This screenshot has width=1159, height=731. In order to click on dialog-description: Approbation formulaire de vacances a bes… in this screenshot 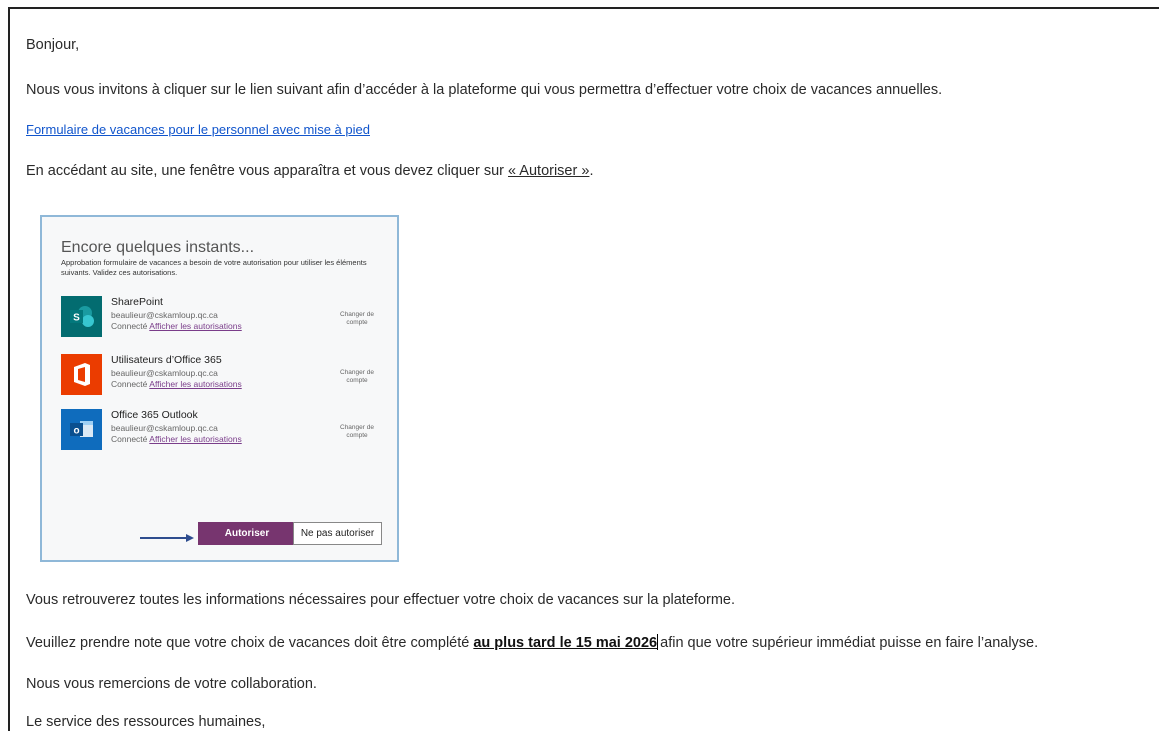, I will do `click(214, 267)`.